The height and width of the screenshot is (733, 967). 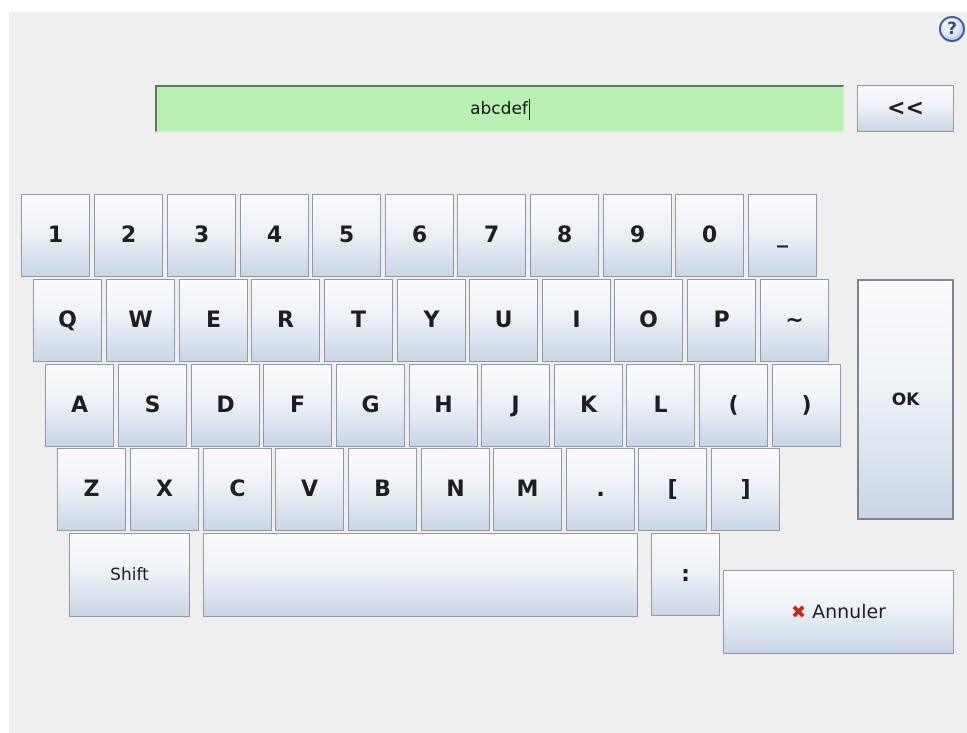 What do you see at coordinates (503, 320) in the screenshot?
I see `key-u: U` at bounding box center [503, 320].